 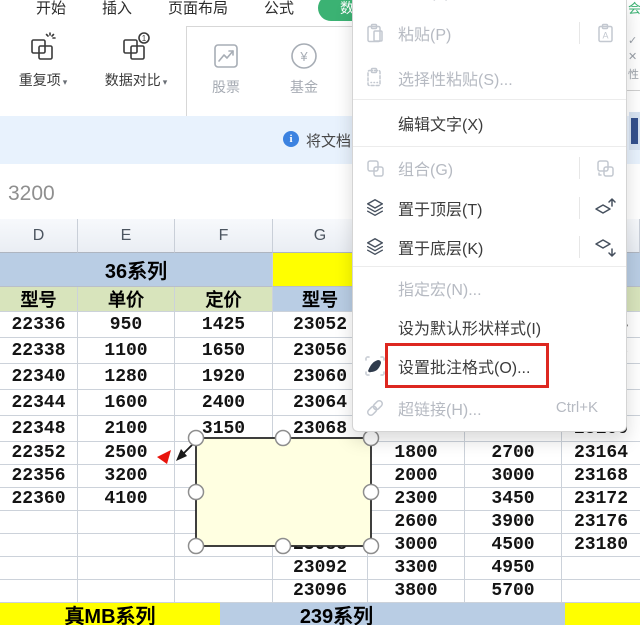 I want to click on menu-item-send-to-back: 置于底层(K), so click(x=489, y=246).